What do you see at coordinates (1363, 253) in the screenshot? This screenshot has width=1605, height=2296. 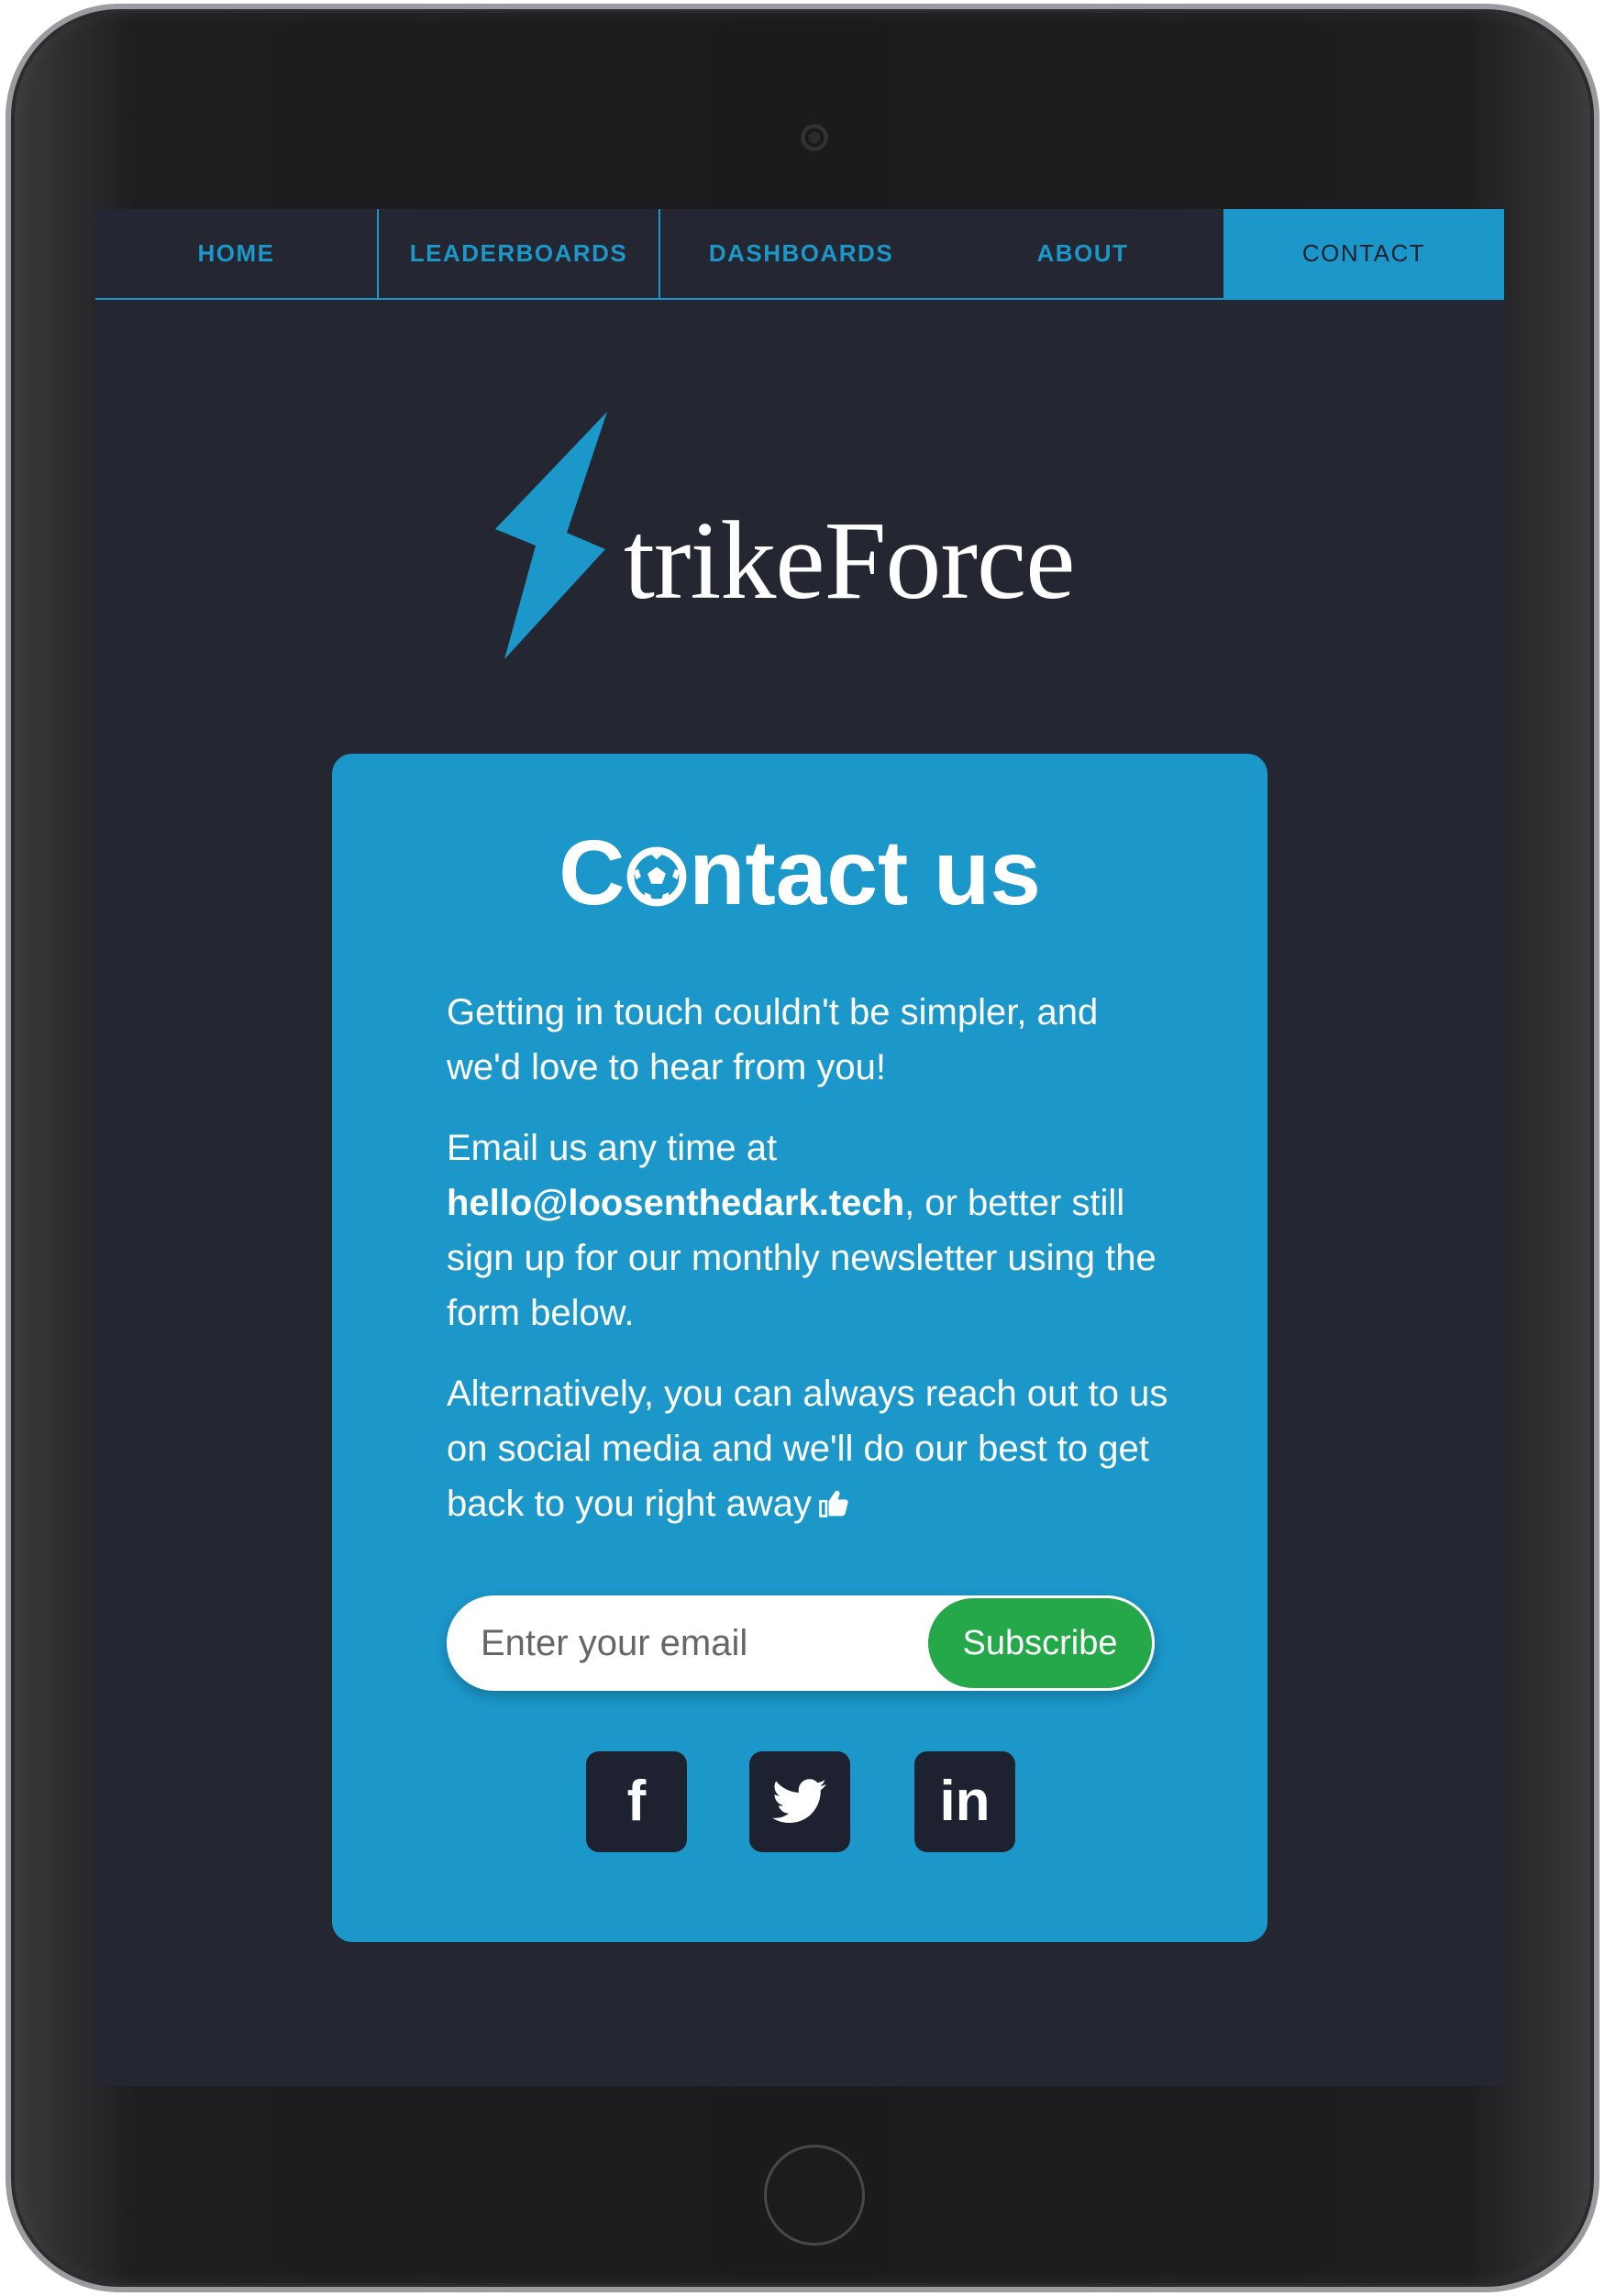 I see `nav-item-contact: CONTACT` at bounding box center [1363, 253].